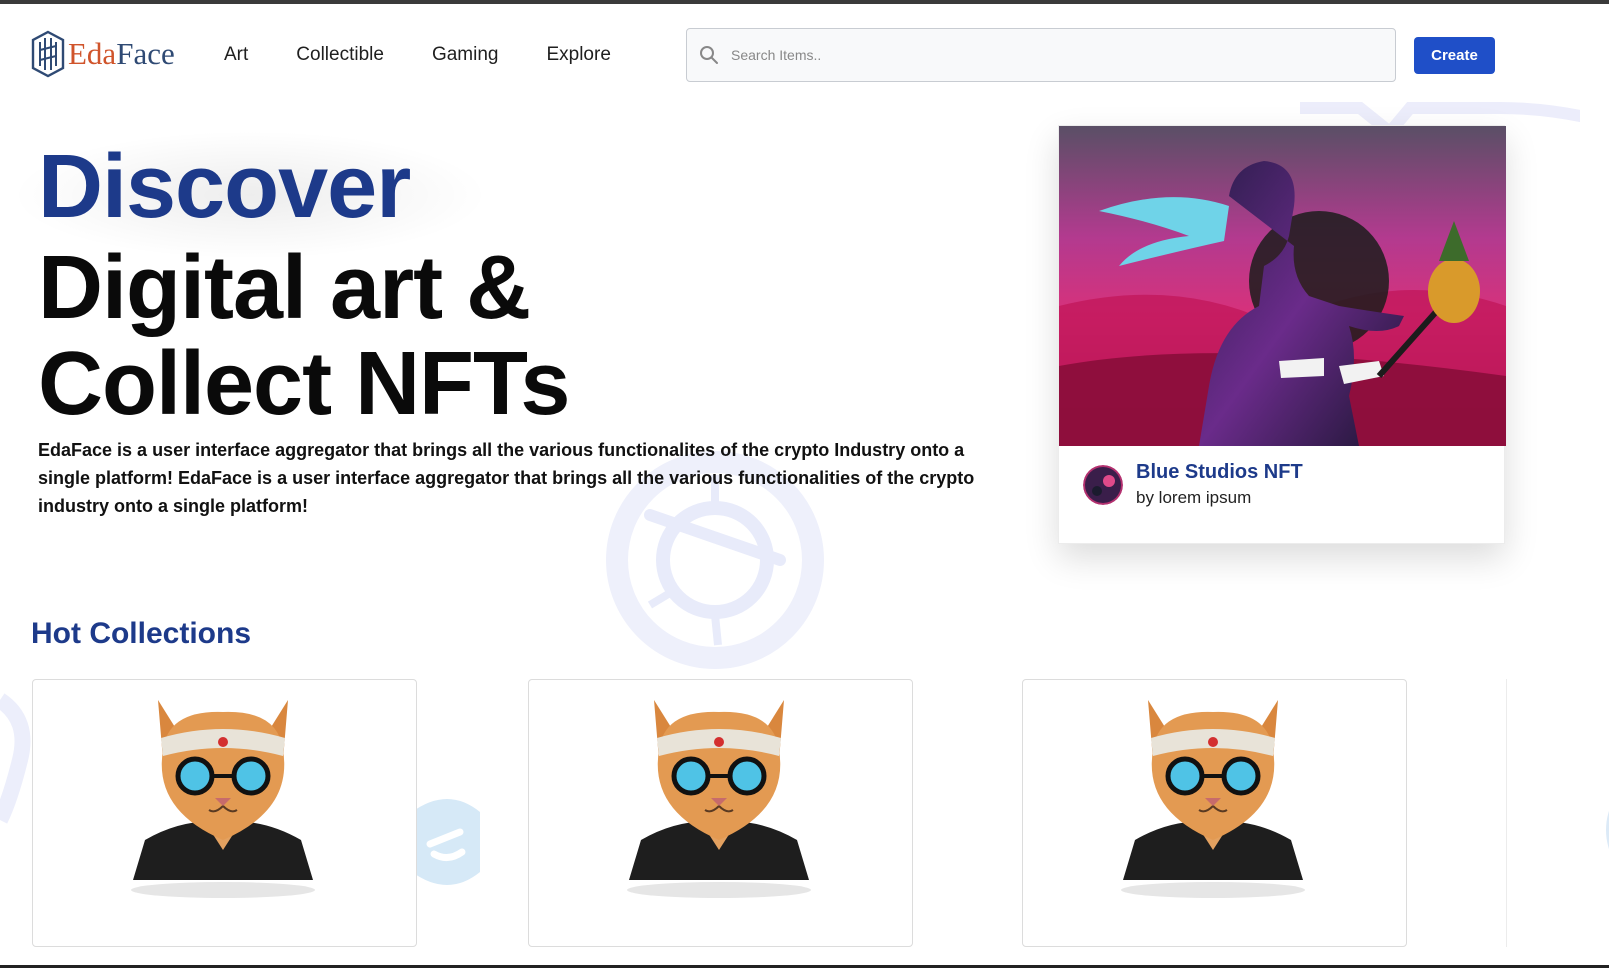  I want to click on nav-item-gaming: Gaming, so click(465, 55).